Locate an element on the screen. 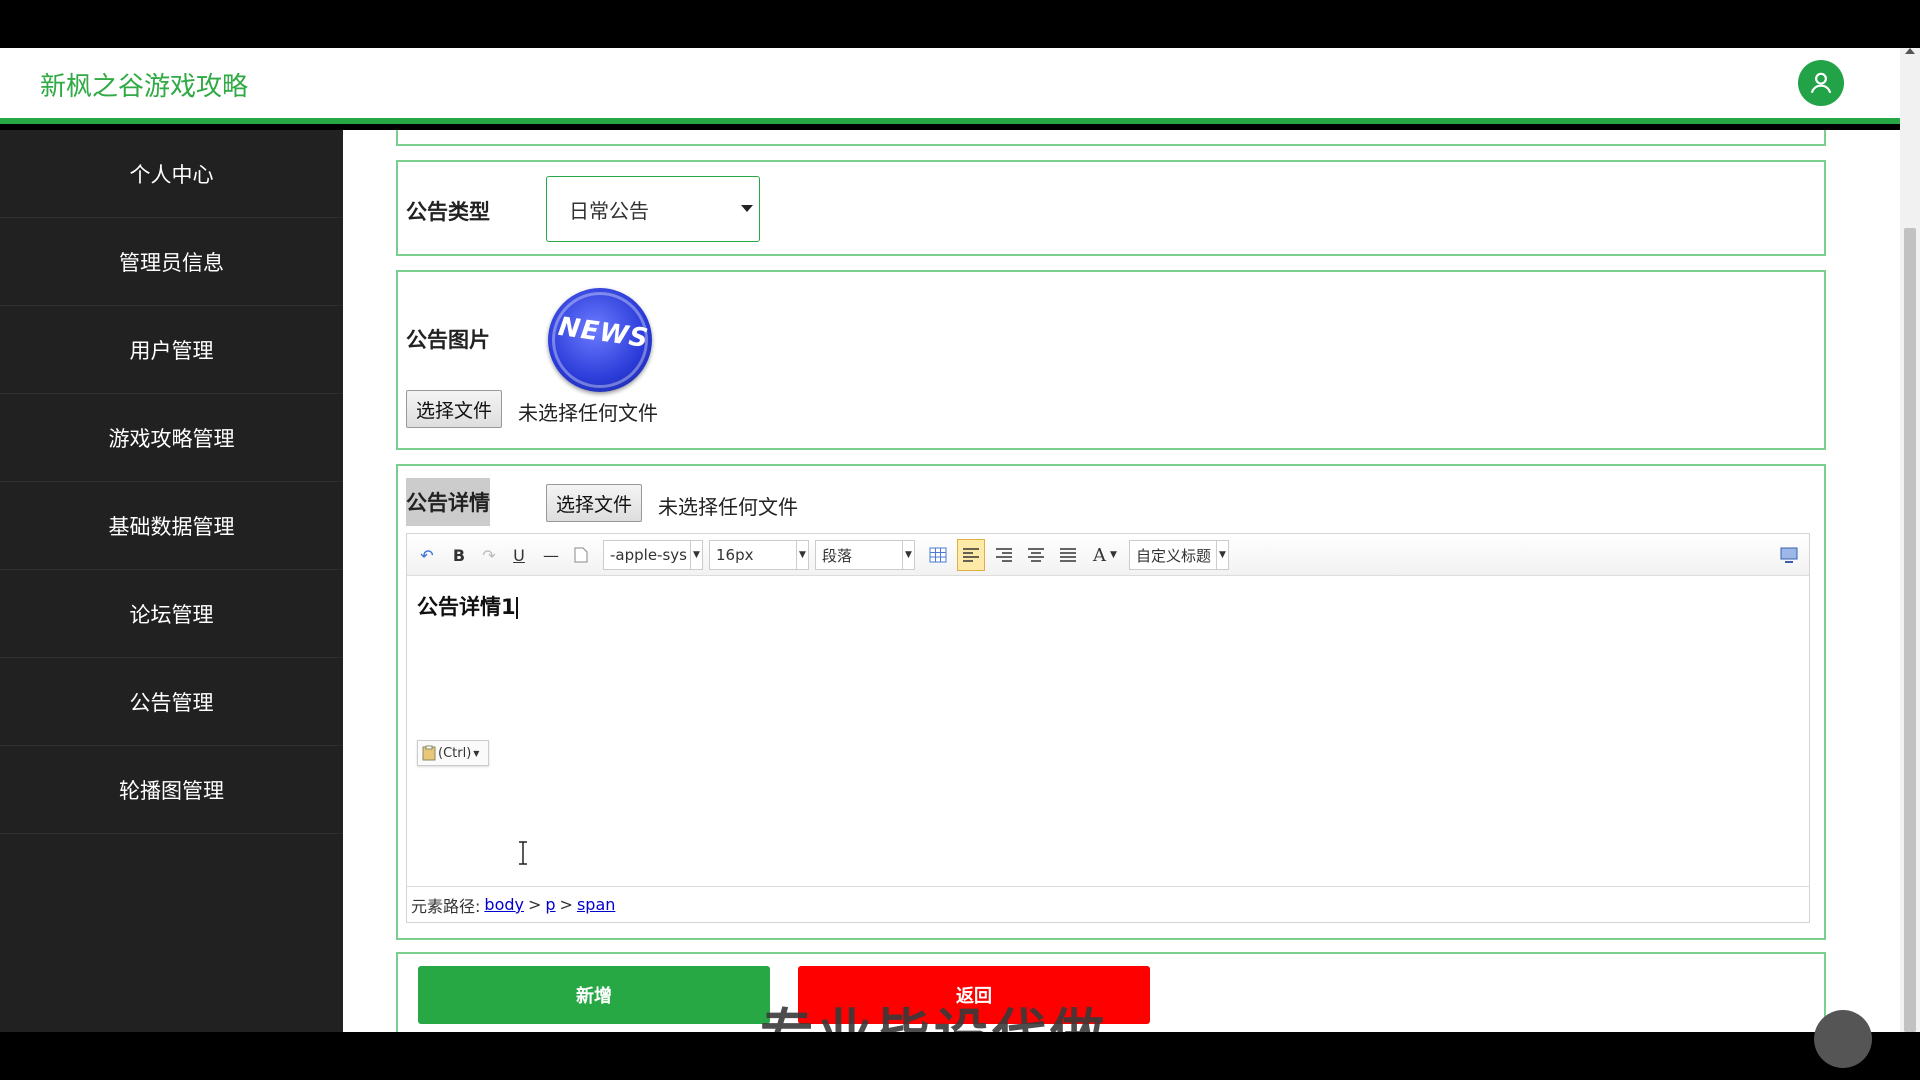 The height and width of the screenshot is (1080, 1920). path-link-body: body is located at coordinates (504, 904).